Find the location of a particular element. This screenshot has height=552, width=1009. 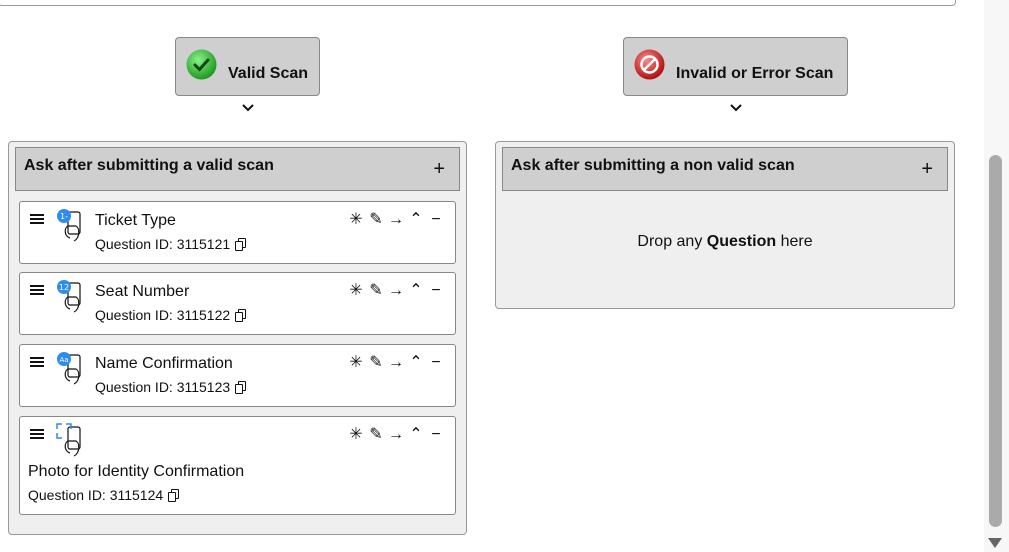

question-title: Name Confirmation is located at coordinates (164, 363).